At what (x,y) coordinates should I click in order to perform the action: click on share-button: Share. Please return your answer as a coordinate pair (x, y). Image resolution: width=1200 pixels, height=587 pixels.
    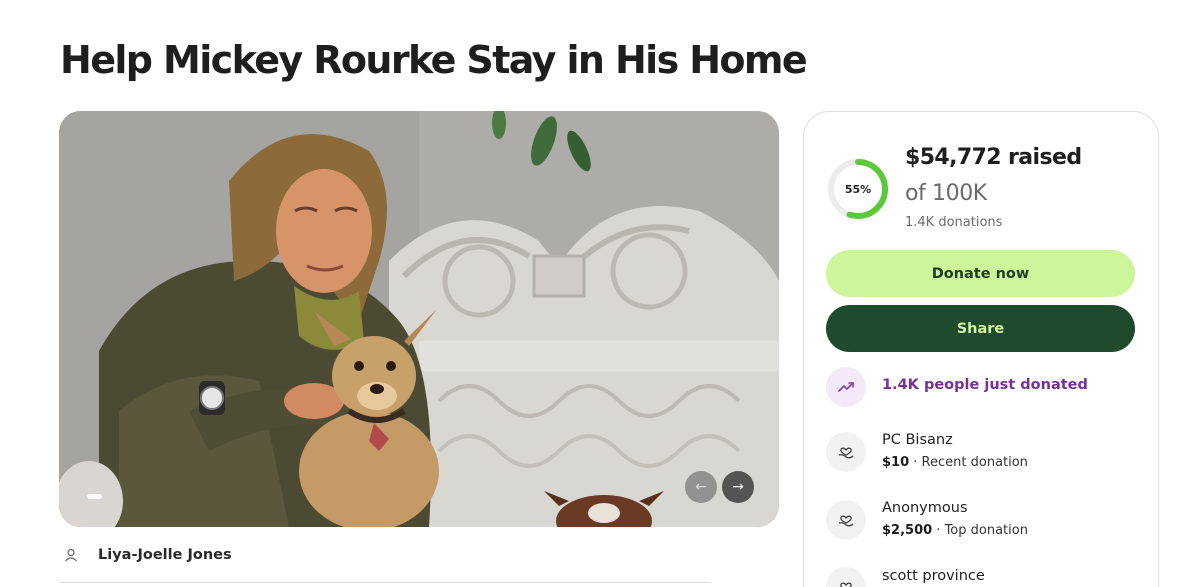
    Looking at the image, I should click on (980, 328).